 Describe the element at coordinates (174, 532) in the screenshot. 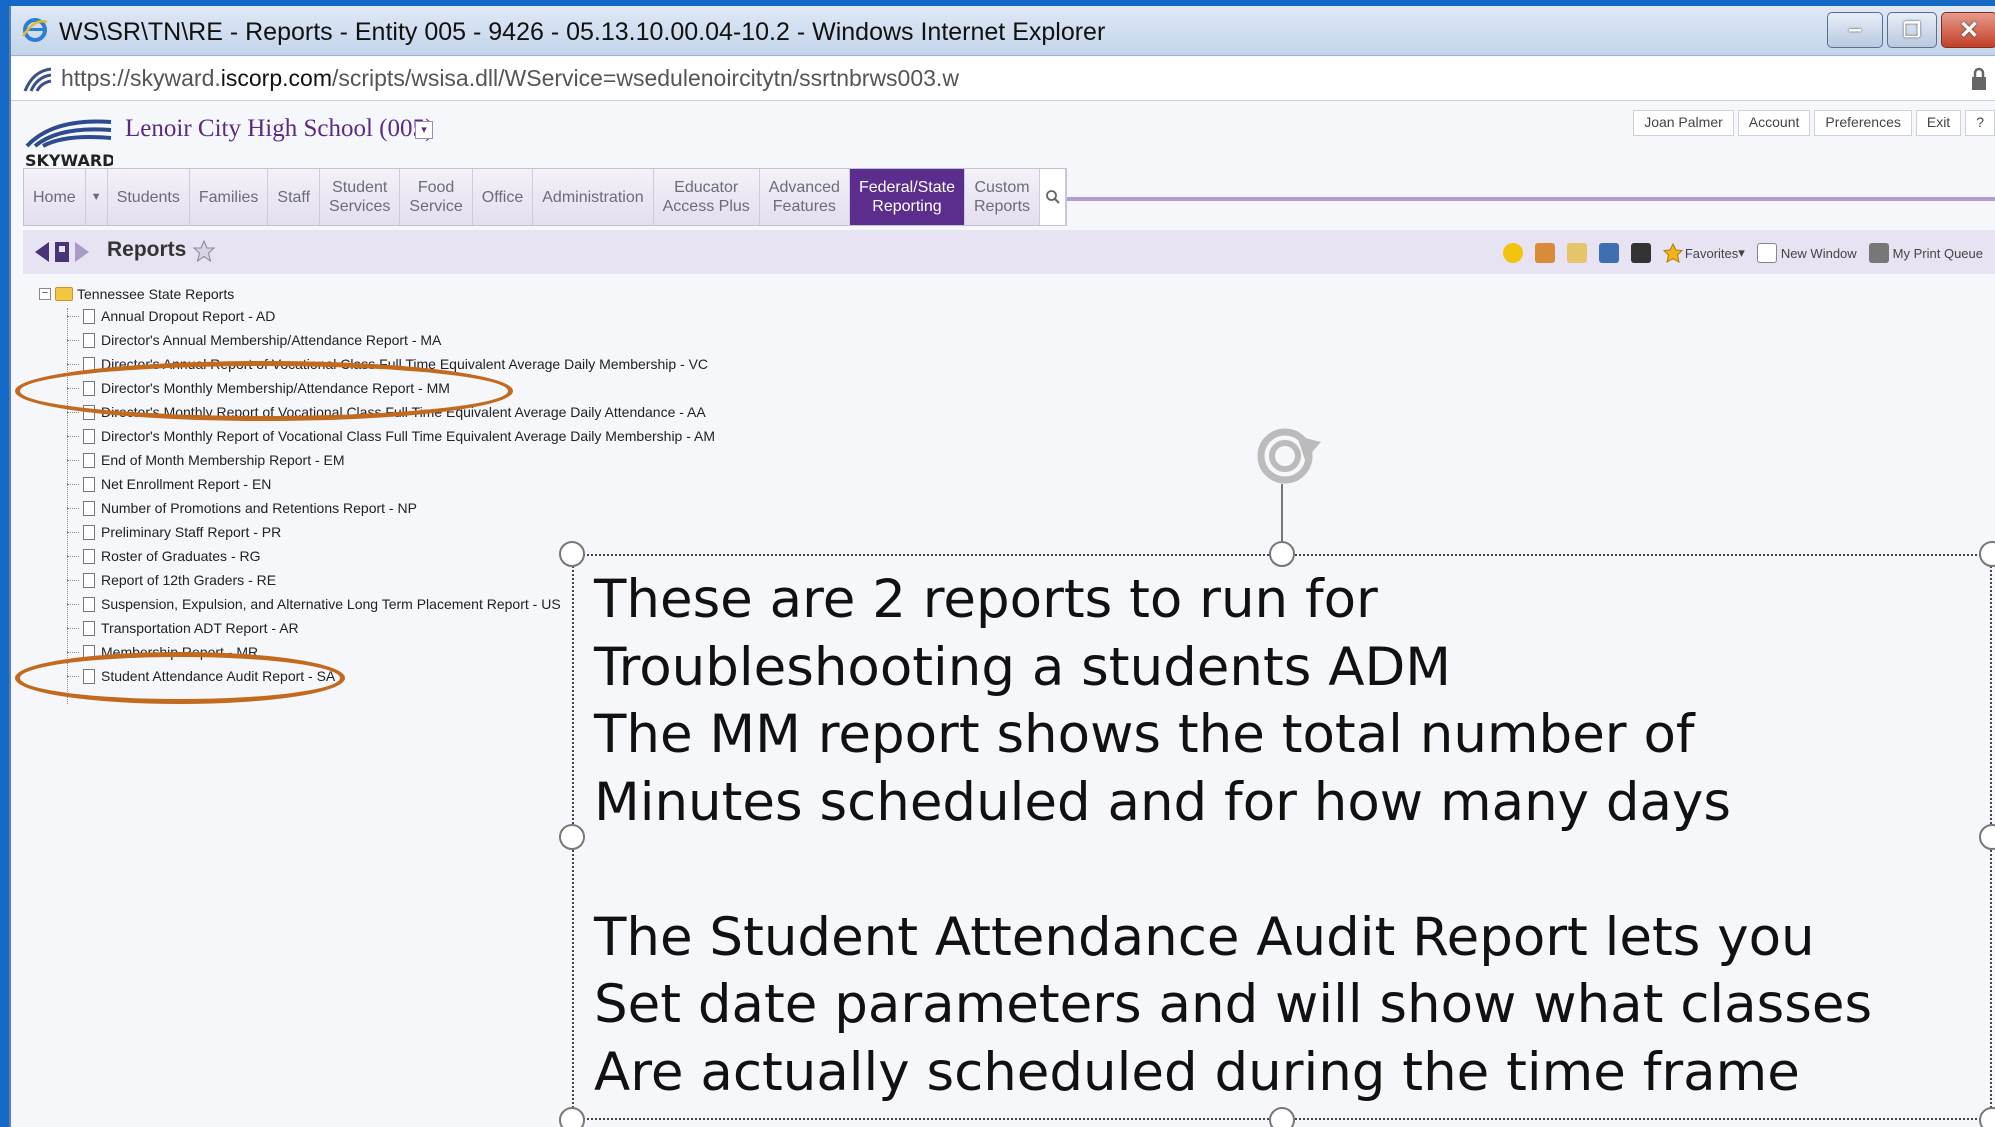

I see `tree-item: Preliminary Staff Report - PR` at that location.